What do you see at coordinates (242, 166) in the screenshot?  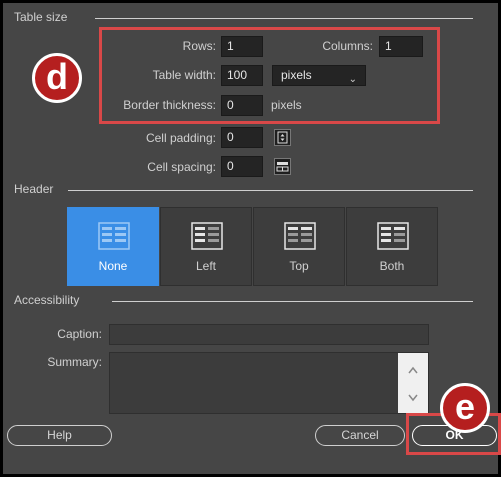 I see `cell-spacing-input: 0` at bounding box center [242, 166].